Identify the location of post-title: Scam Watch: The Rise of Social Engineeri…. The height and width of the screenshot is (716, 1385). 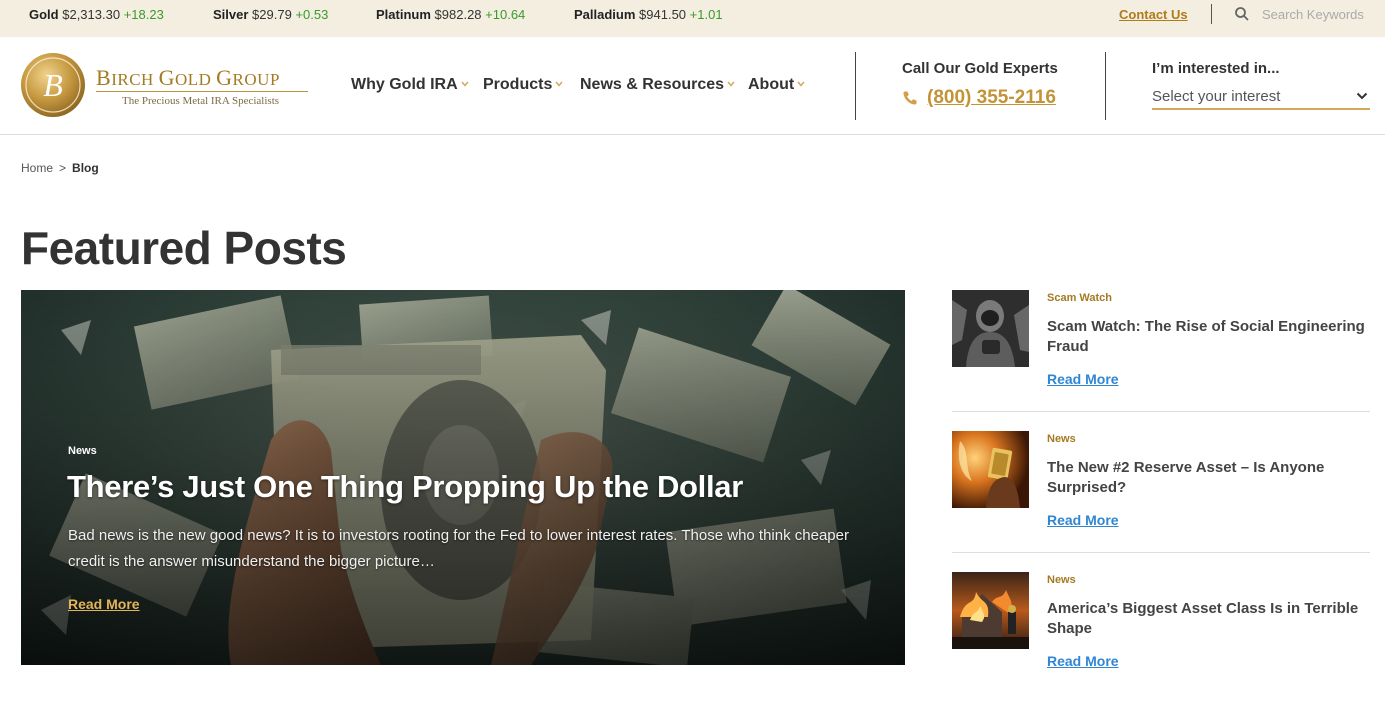
(1208, 337).